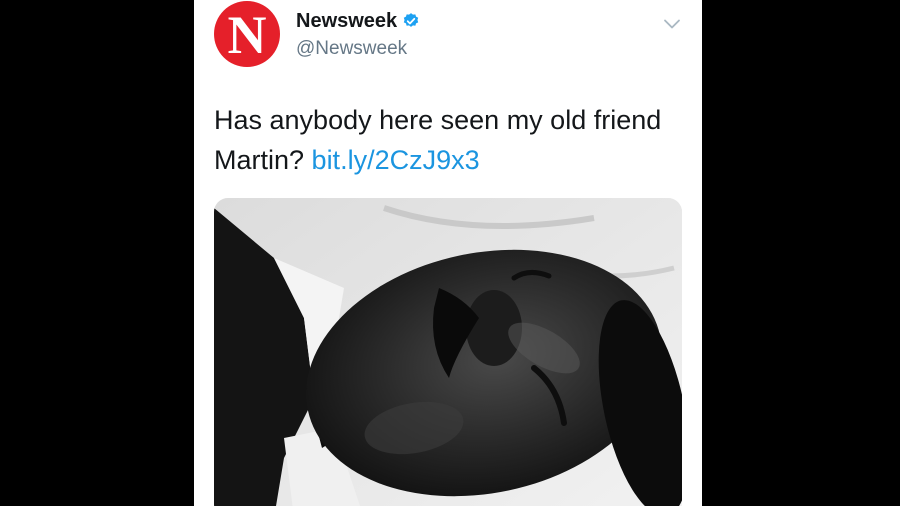  I want to click on tweet-link: bit.ly/2CzJ9x3, so click(396, 160).